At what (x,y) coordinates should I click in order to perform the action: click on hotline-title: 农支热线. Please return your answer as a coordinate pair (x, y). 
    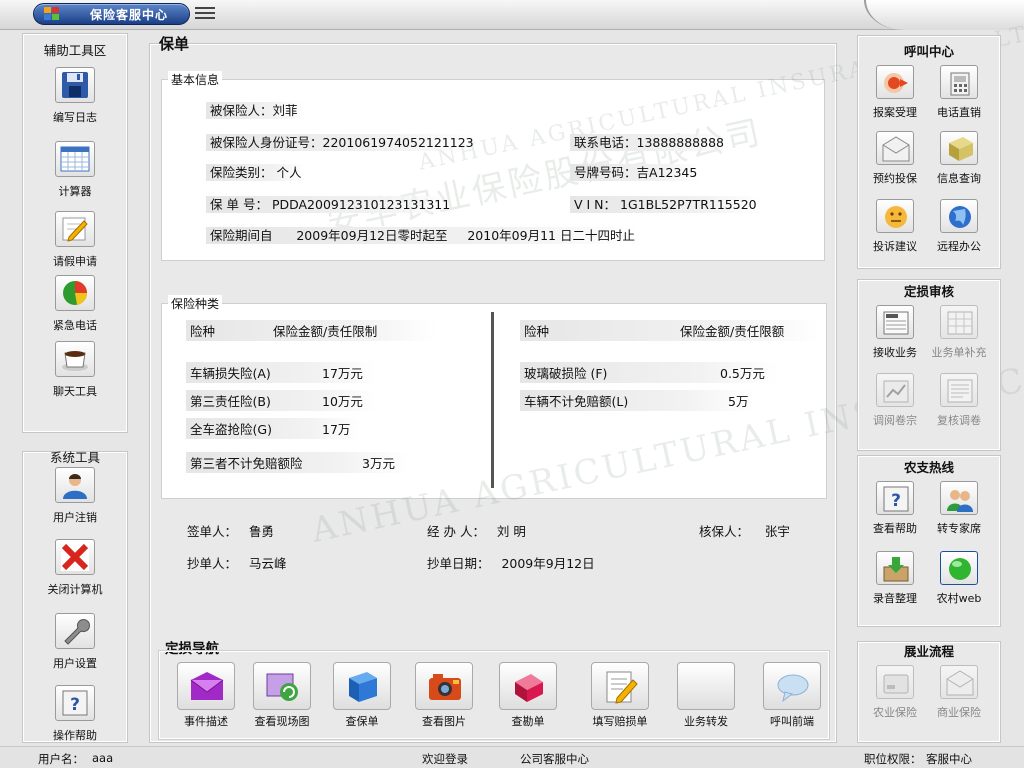
    Looking at the image, I should click on (928, 467).